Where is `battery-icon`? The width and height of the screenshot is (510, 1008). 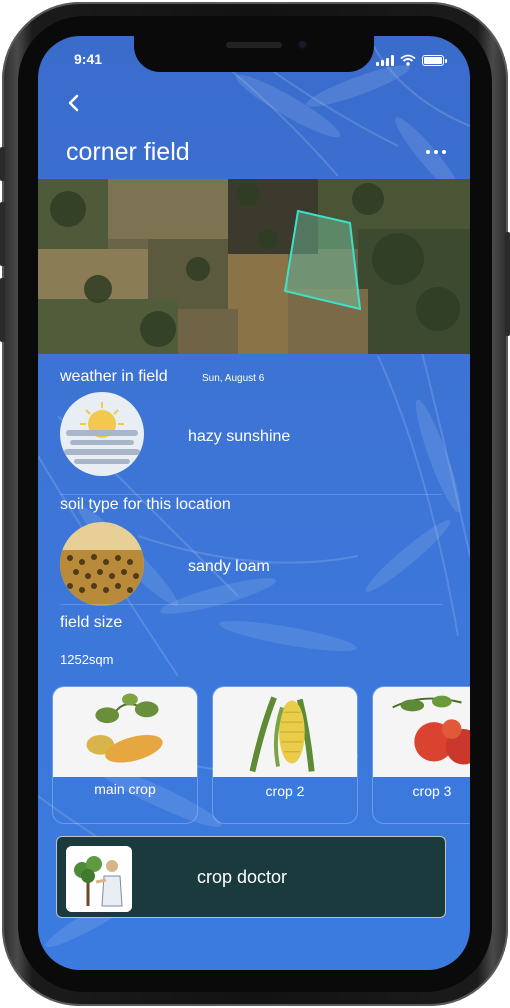
battery-icon is located at coordinates (434, 60).